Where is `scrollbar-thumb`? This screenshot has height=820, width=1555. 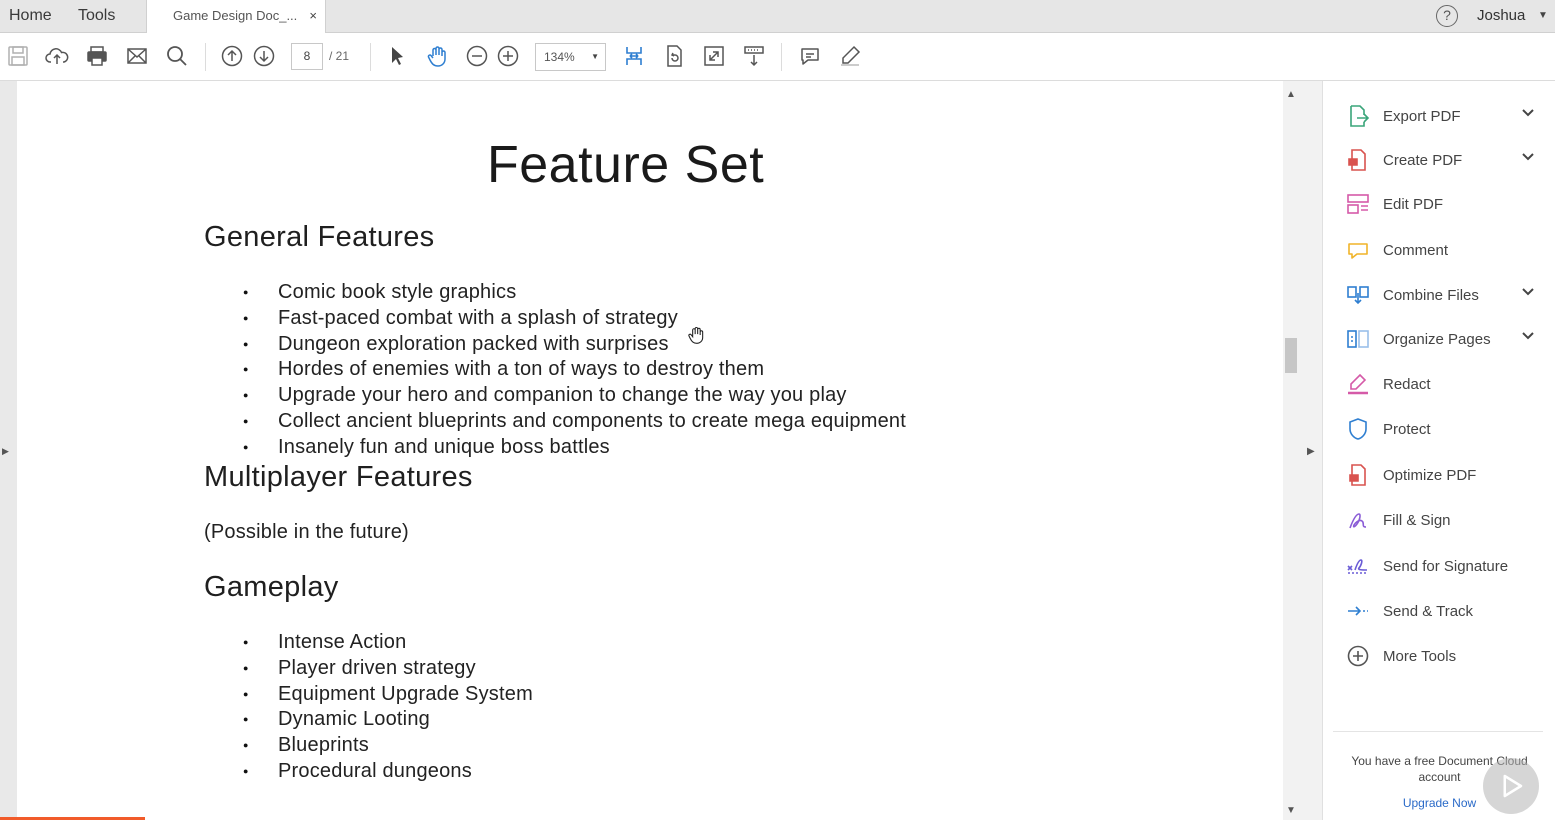
scrollbar-thumb is located at coordinates (1291, 355).